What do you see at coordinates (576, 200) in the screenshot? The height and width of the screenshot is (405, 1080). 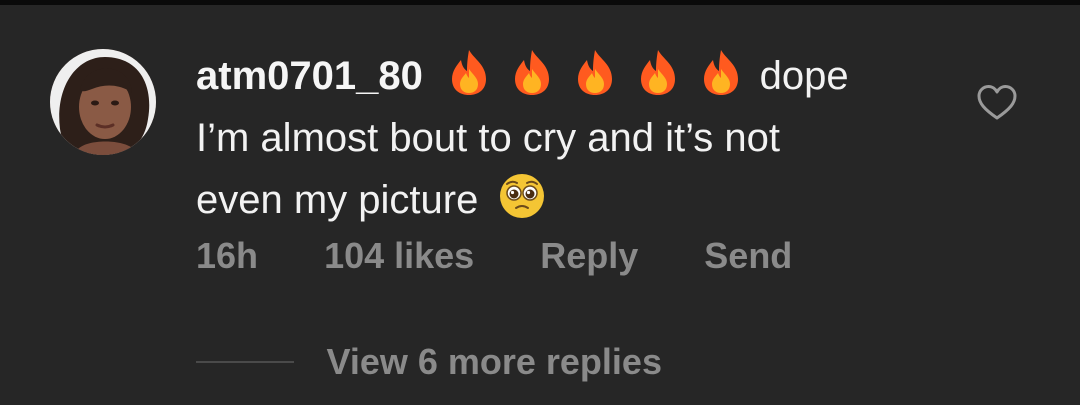 I see `comment-third-line: even my picture` at bounding box center [576, 200].